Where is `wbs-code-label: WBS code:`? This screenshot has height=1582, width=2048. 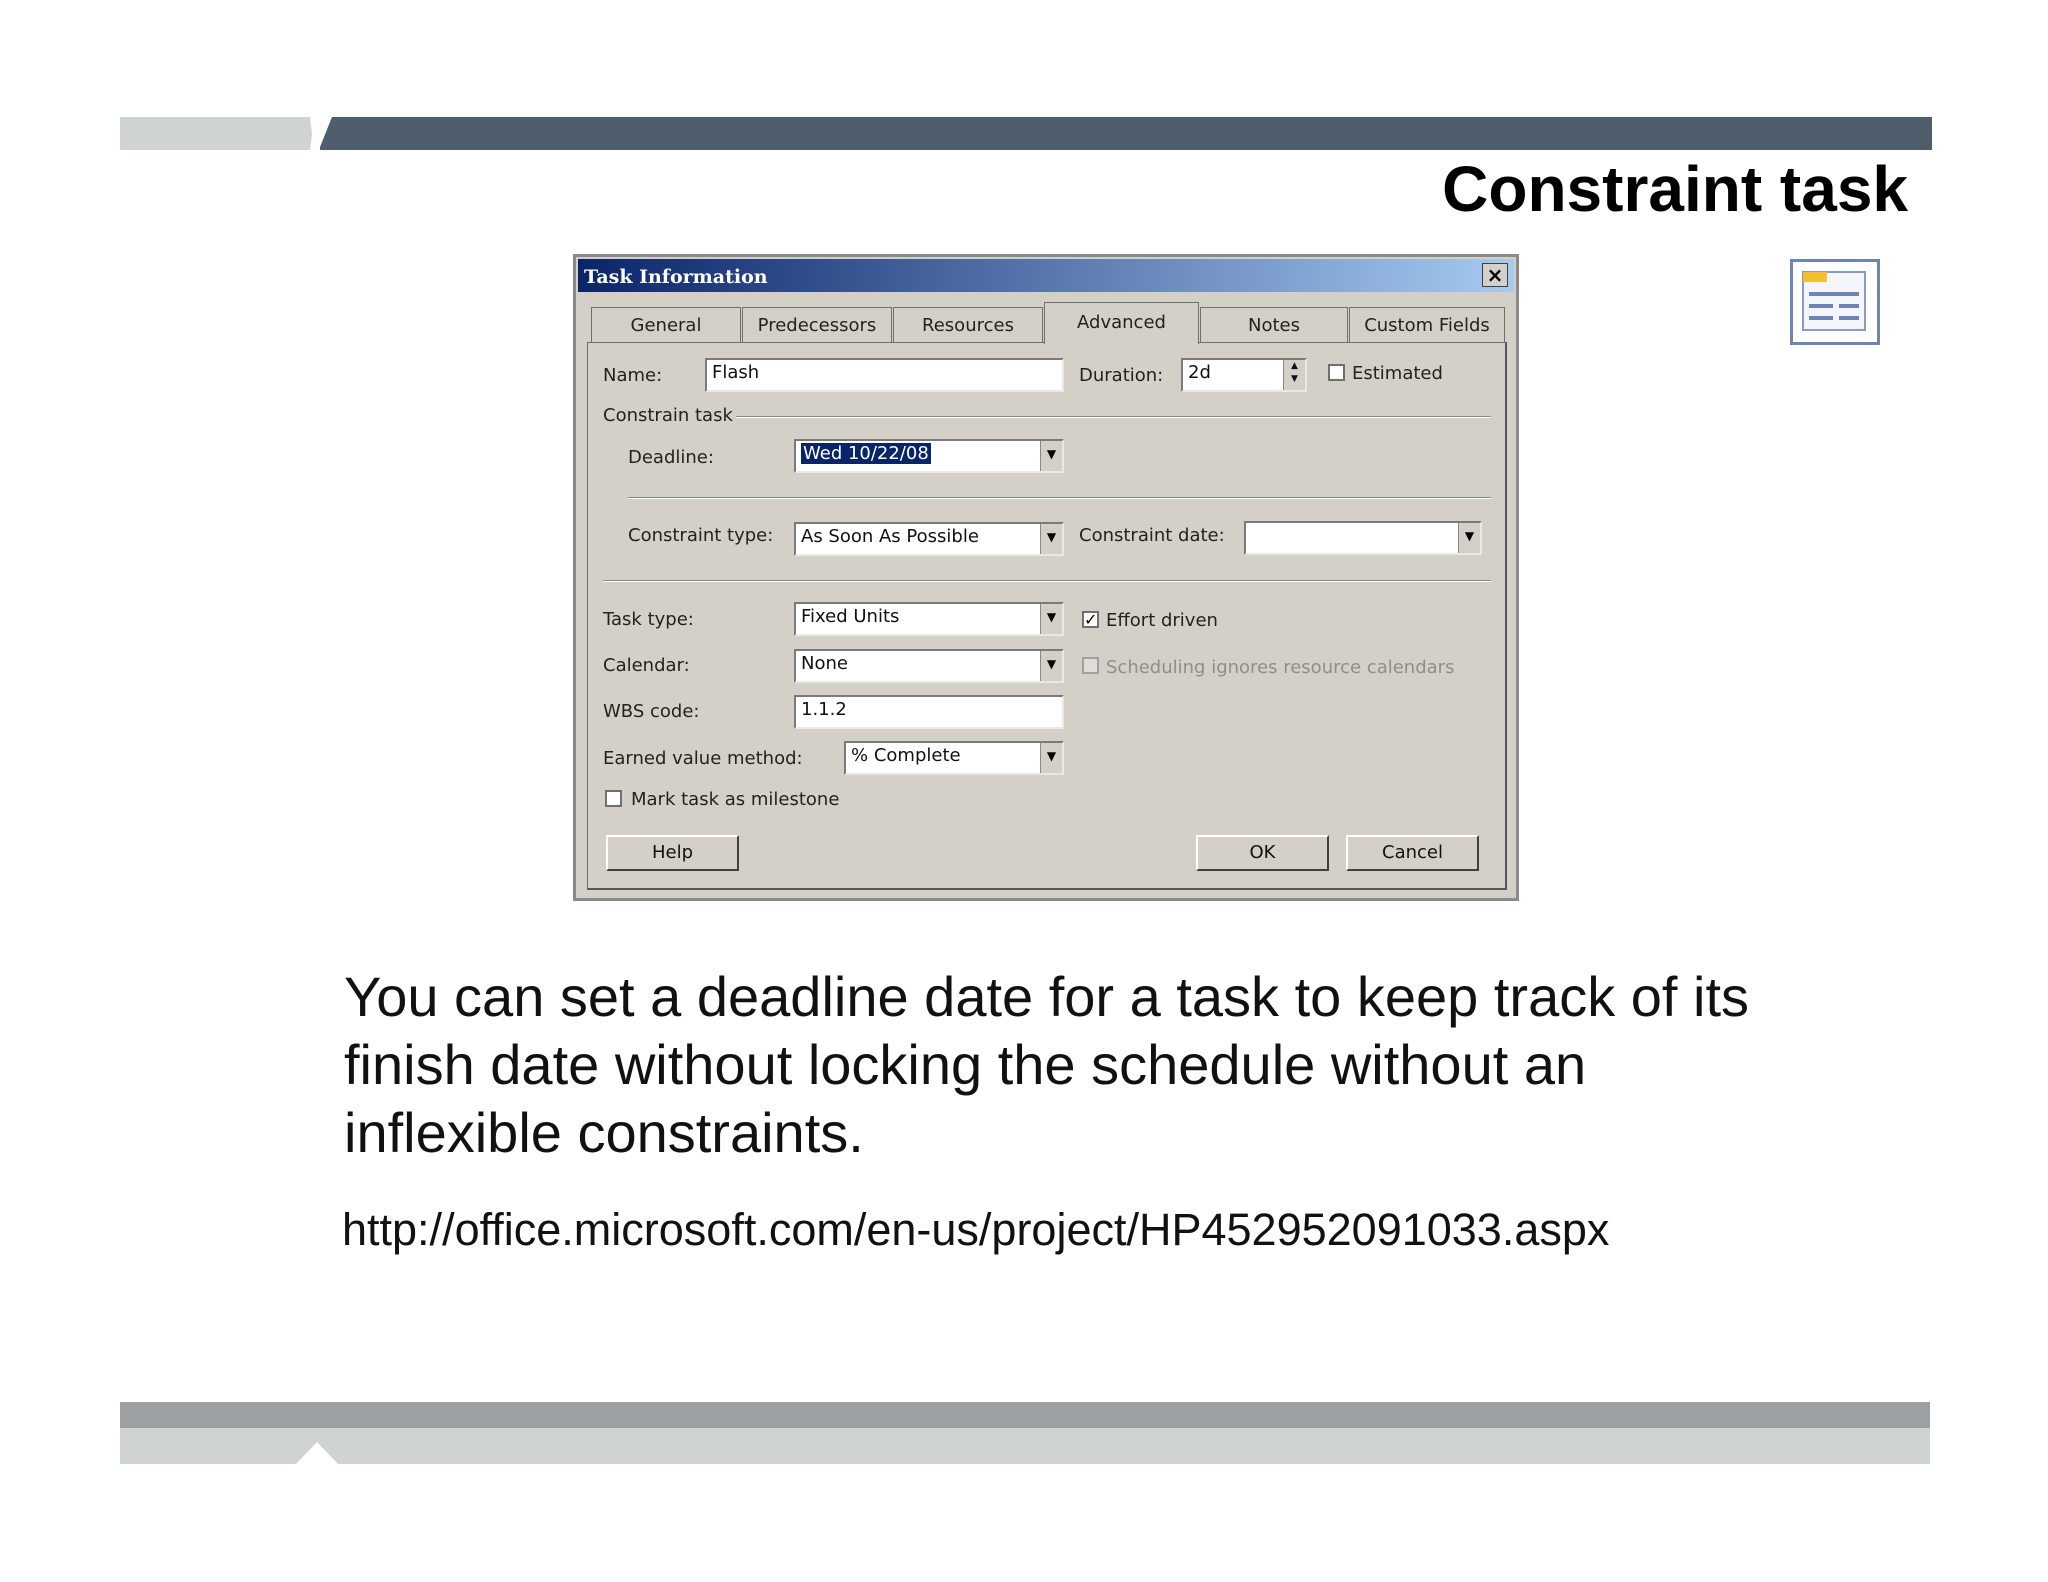 wbs-code-label: WBS code: is located at coordinates (651, 711).